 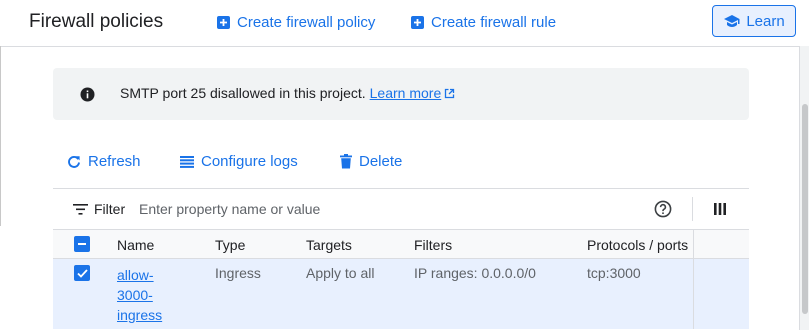 What do you see at coordinates (243, 93) in the screenshot?
I see `notice-message: SMTP port 25 disallowed in this project.` at bounding box center [243, 93].